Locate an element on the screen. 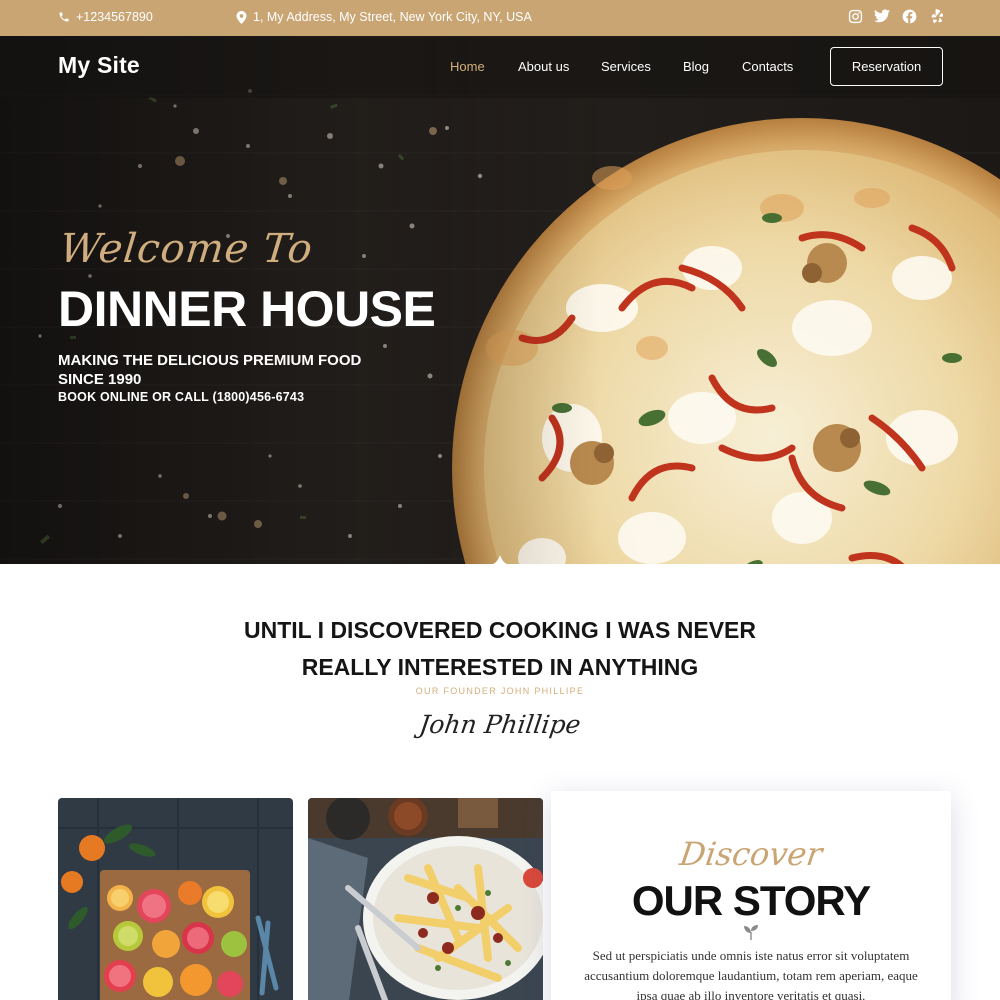 This screenshot has width=1000, height=1000. location-pin-icon is located at coordinates (241, 17).